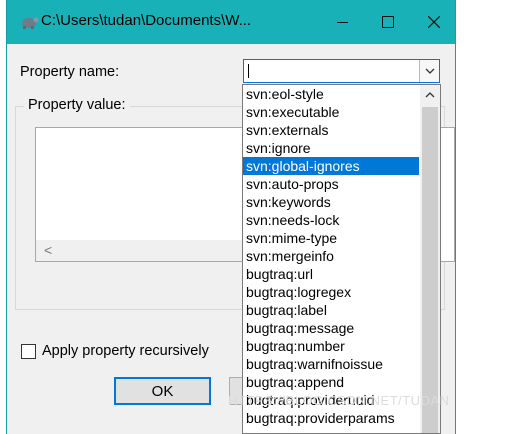 The height and width of the screenshot is (434, 519). Describe the element at coordinates (331, 364) in the screenshot. I see `list-item: bugtraq:warnifnoissue` at that location.